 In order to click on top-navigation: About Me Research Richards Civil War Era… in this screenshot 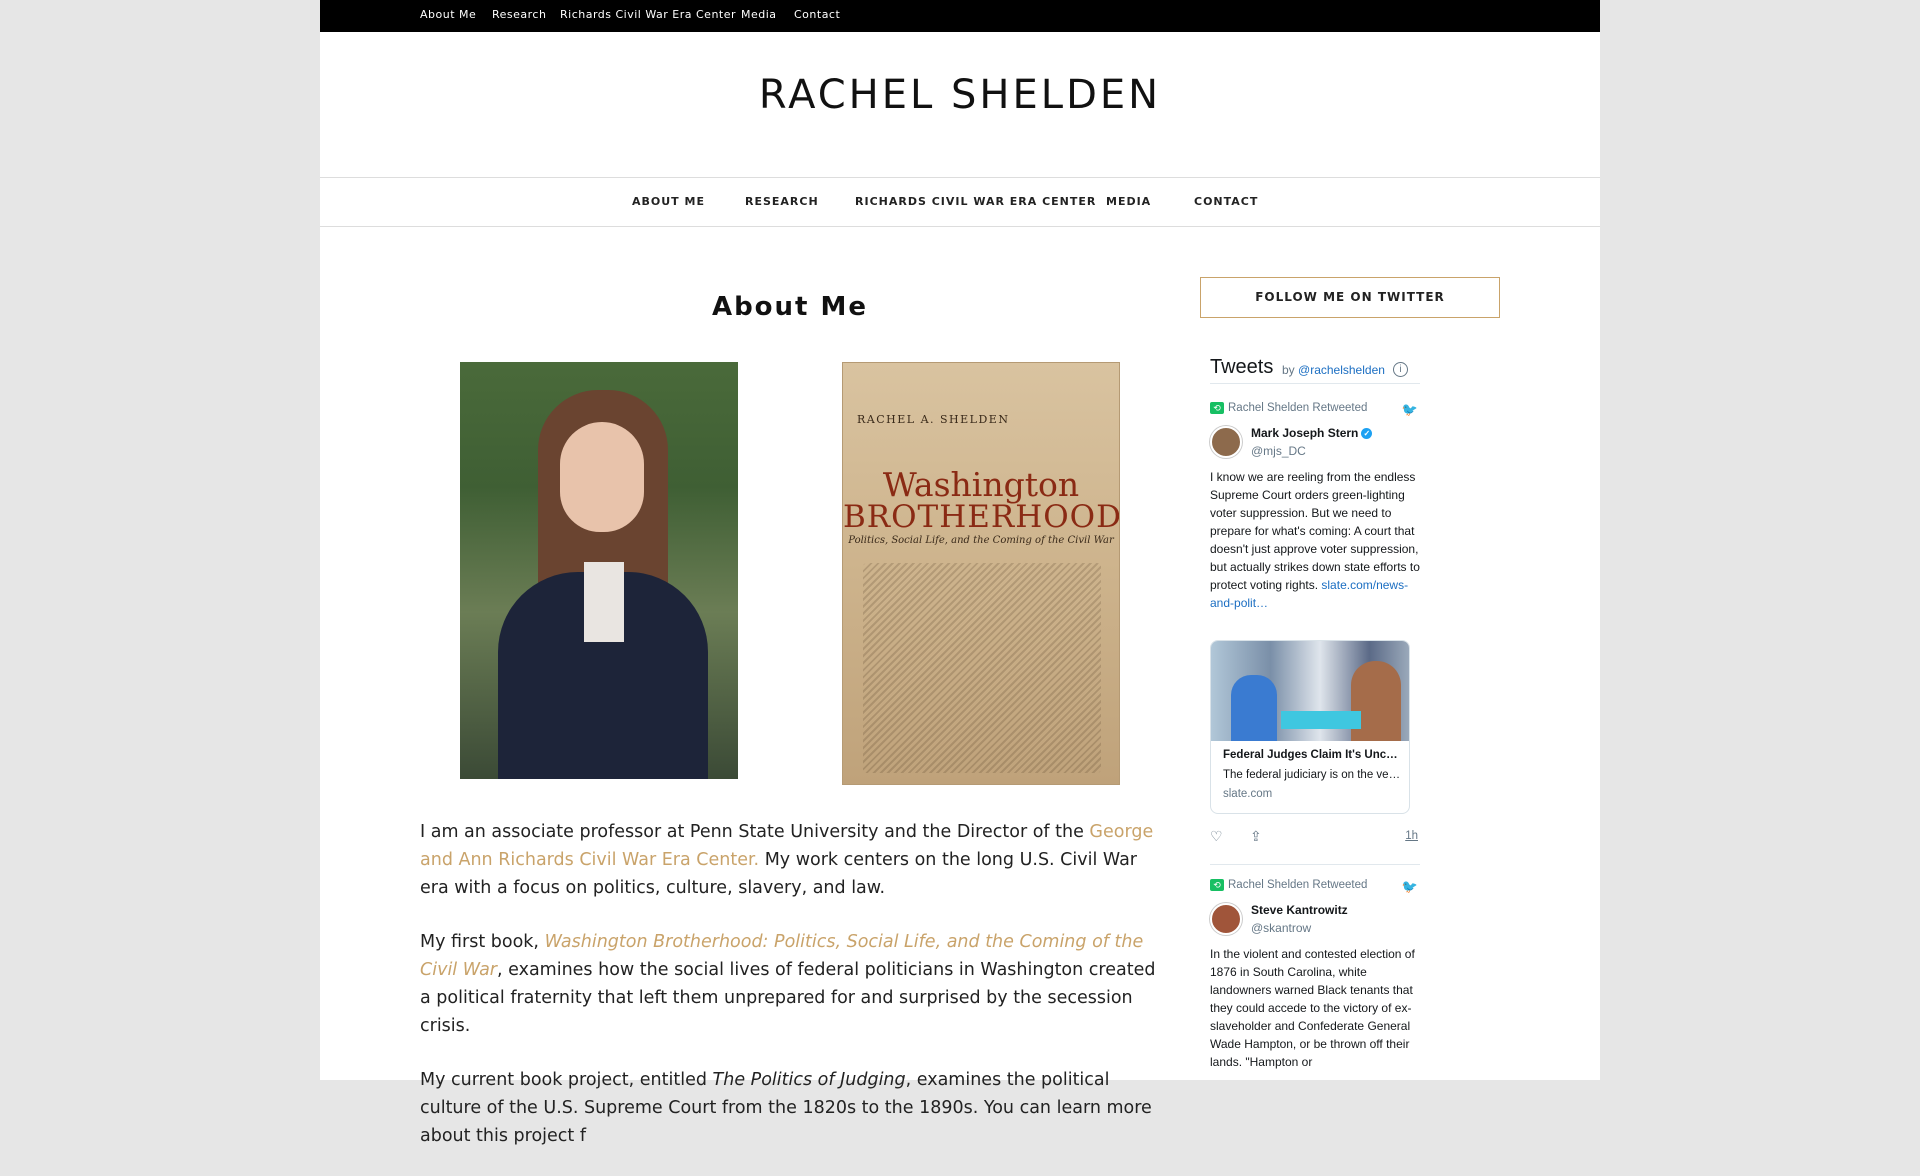, I will do `click(960, 16)`.